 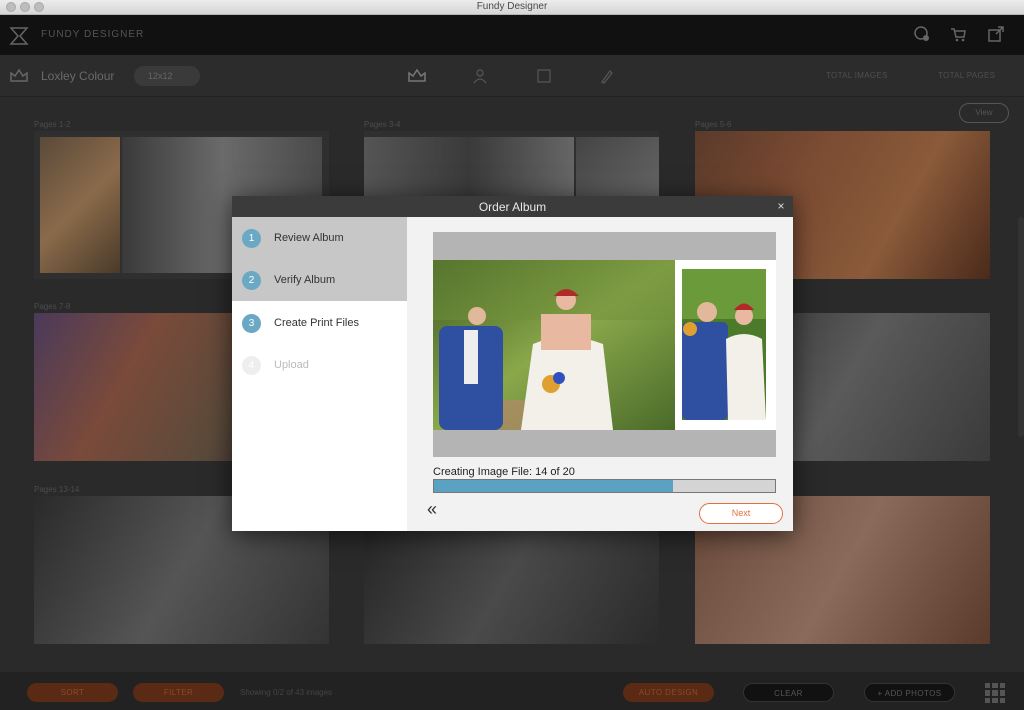 What do you see at coordinates (668, 692) in the screenshot?
I see `auto-design-button: AUTO DESIGN` at bounding box center [668, 692].